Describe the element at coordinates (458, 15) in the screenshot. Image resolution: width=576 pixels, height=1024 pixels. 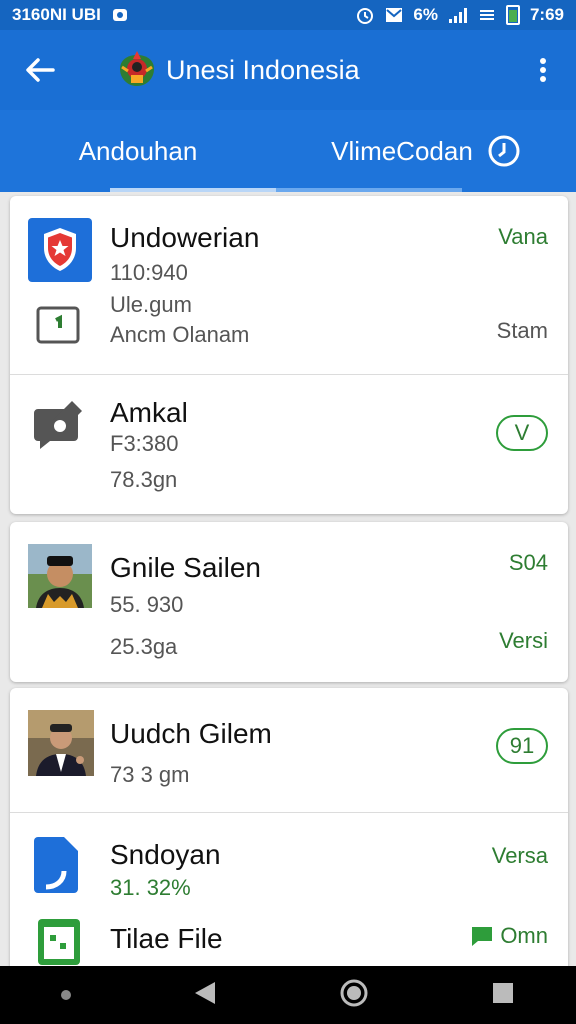
I see `signal-icon` at that location.